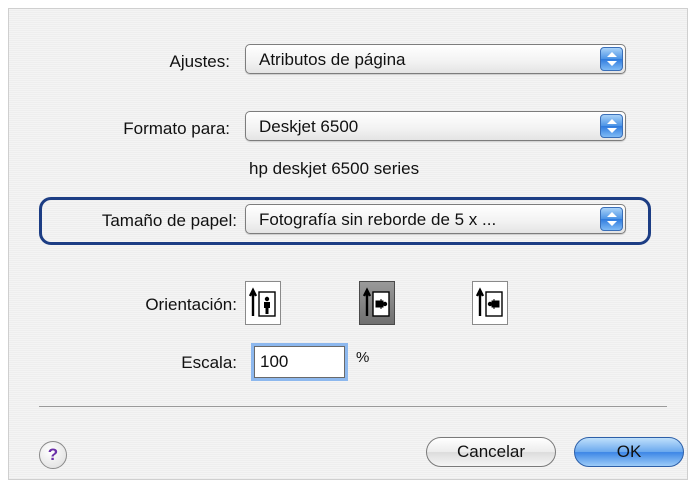  What do you see at coordinates (334, 168) in the screenshot?
I see `printer-description: hp deskjet 6500 series` at bounding box center [334, 168].